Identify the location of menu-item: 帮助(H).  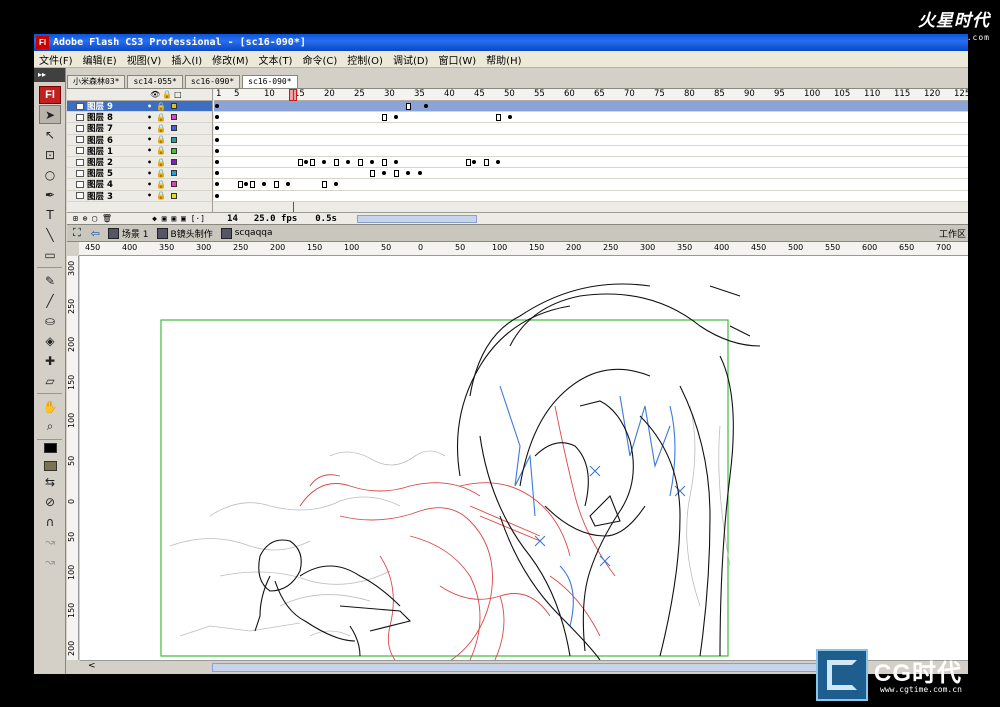
(503, 59).